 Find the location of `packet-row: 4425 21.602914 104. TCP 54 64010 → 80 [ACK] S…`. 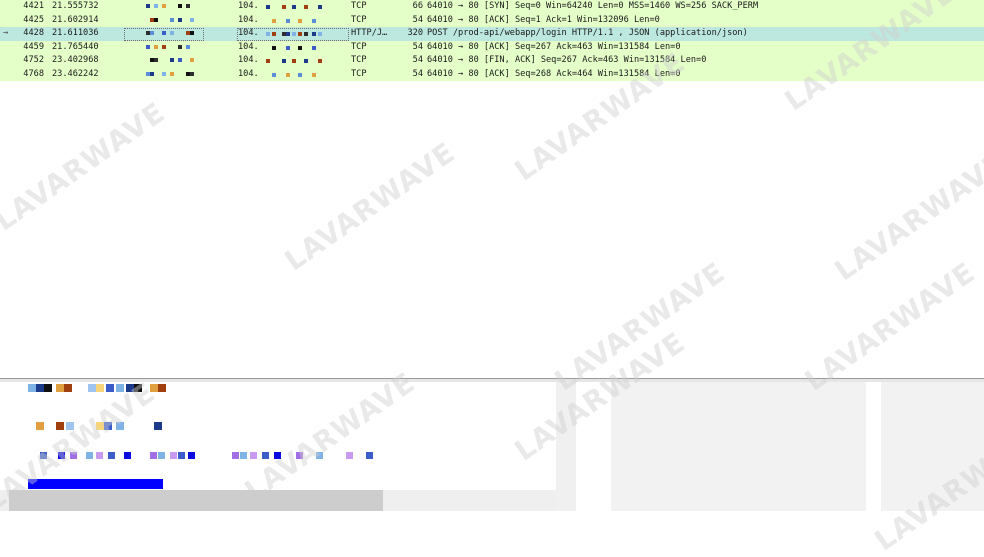

packet-row: 4425 21.602914 104. TCP 54 64010 → 80 [ACK] S… is located at coordinates (492, 20).